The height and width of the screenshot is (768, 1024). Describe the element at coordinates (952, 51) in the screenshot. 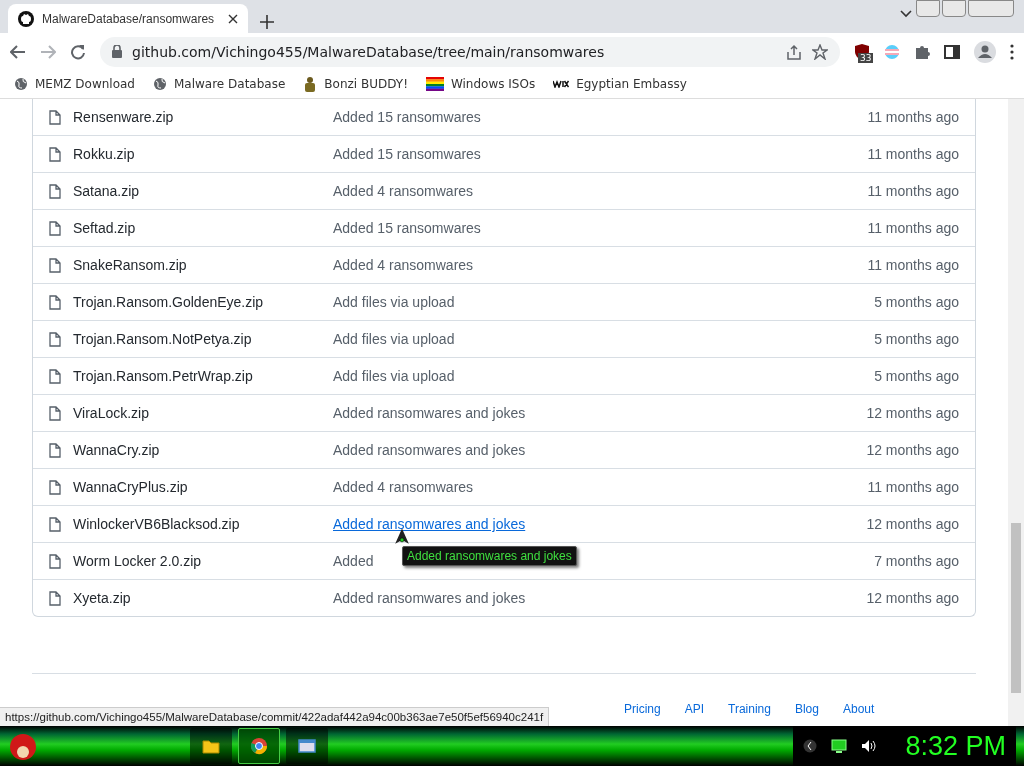

I see `side-panel-icon` at that location.